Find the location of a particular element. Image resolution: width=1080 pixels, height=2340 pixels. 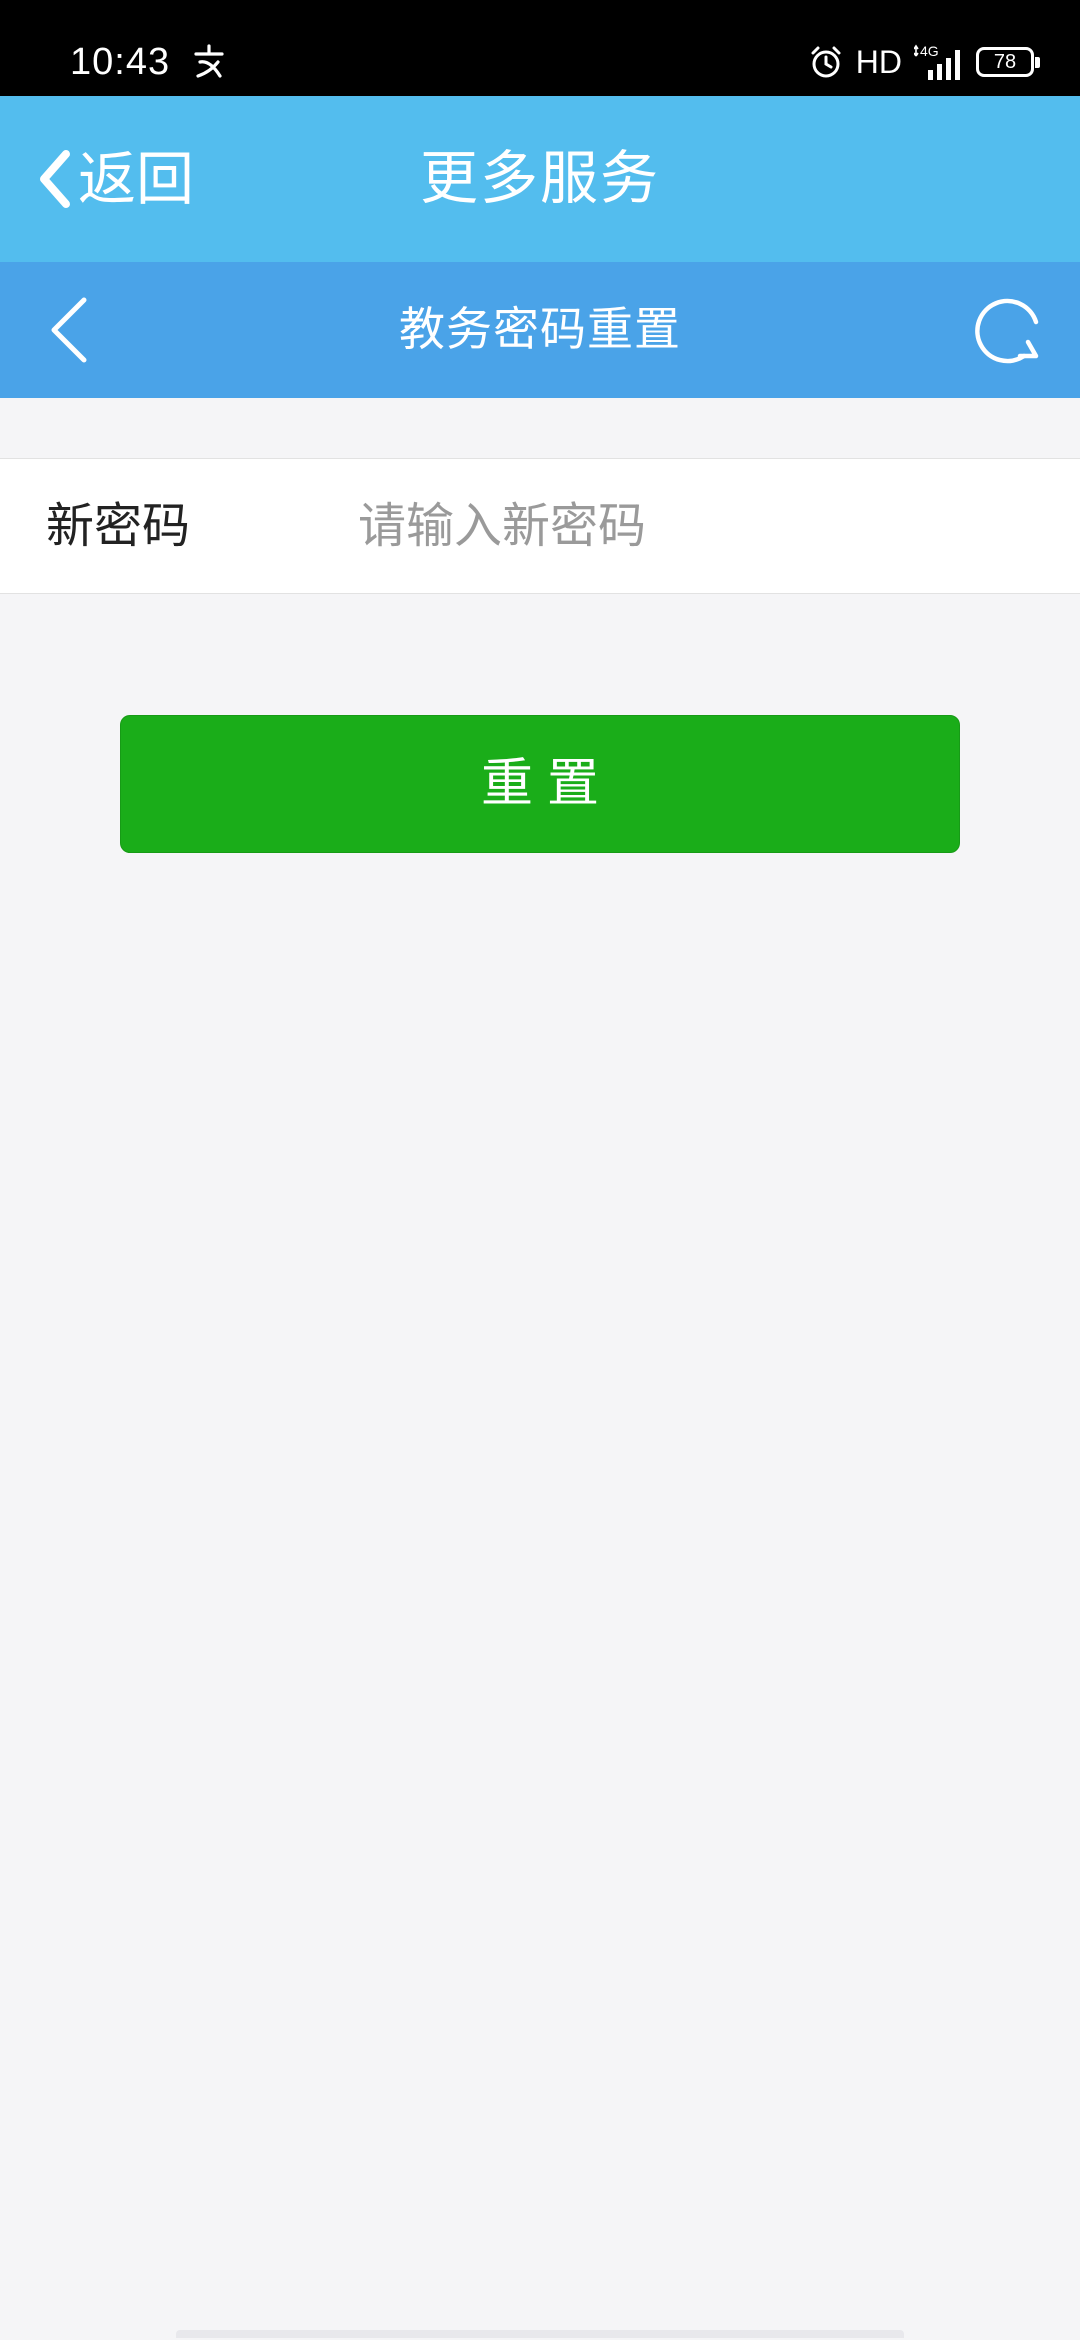

refresh-icon is located at coordinates (1008, 330).